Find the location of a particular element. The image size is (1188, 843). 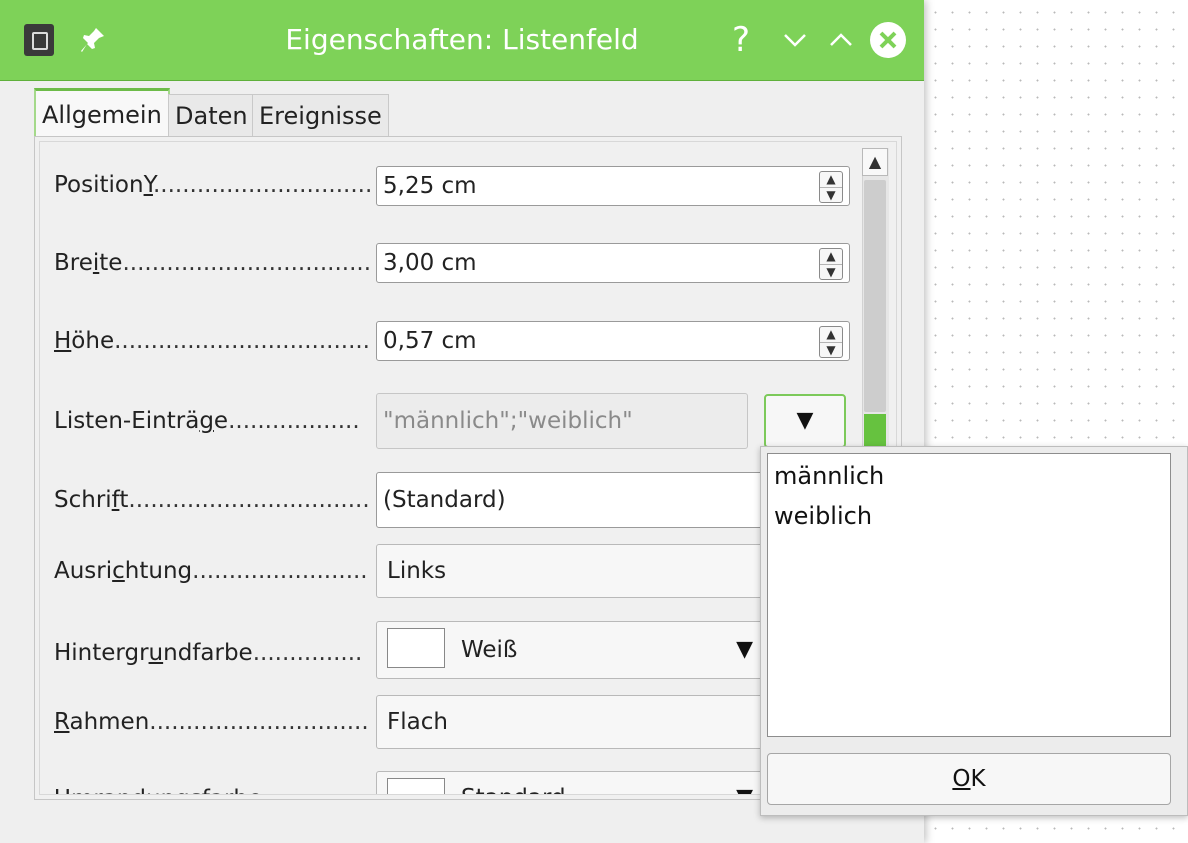

position-y-stepper: ▲ ▼ is located at coordinates (831, 187).